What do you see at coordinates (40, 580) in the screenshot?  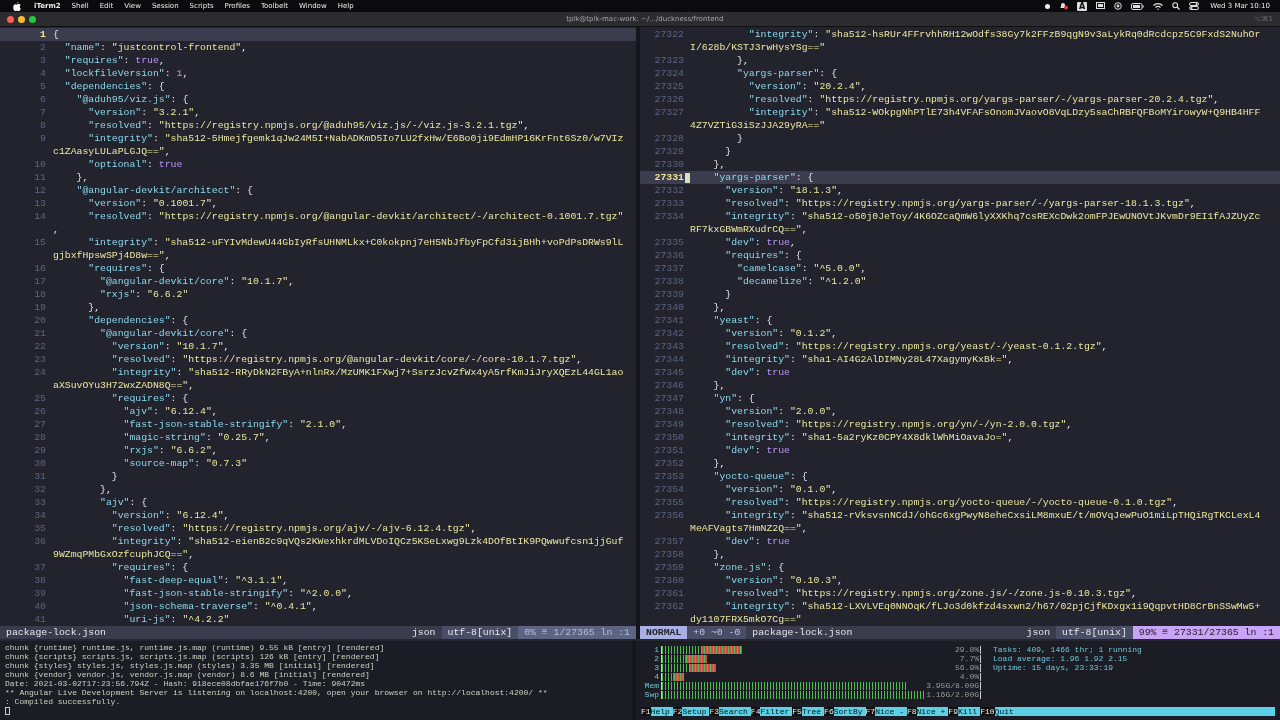 I see `line-number: 38` at bounding box center [40, 580].